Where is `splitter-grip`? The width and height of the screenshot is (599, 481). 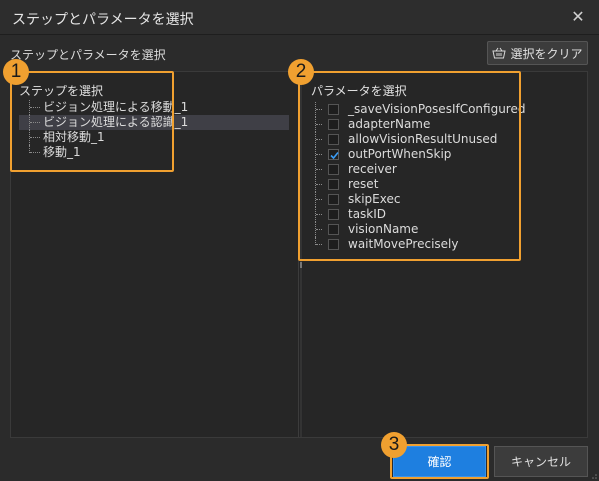
splitter-grip is located at coordinates (301, 265).